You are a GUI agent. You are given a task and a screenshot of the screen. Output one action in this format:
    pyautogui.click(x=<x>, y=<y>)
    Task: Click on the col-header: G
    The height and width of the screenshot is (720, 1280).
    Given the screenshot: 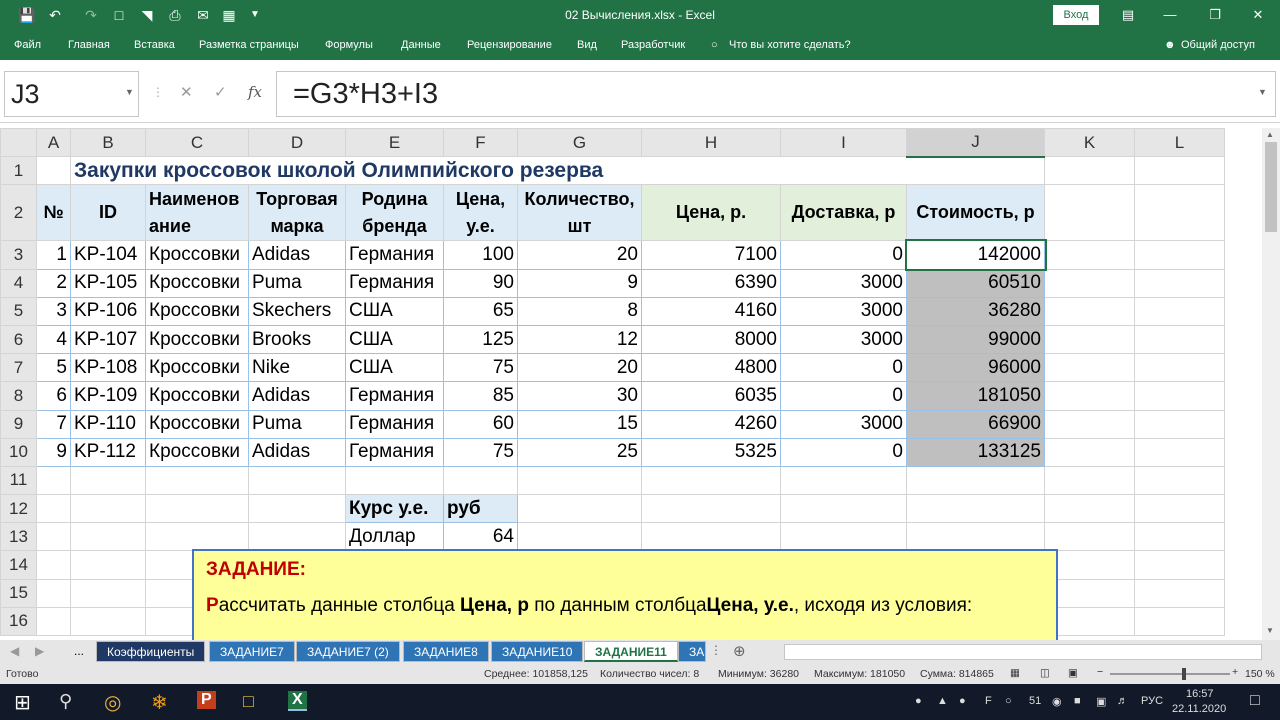 What is the action you would take?
    pyautogui.click(x=579, y=143)
    